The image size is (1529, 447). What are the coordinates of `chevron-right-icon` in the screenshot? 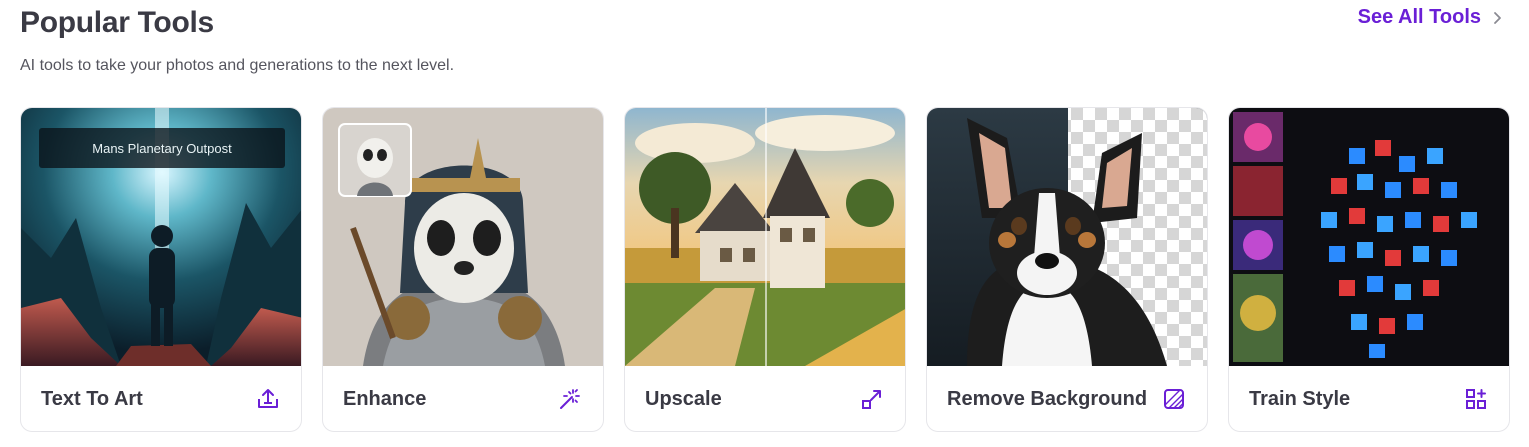 It's located at (1497, 17).